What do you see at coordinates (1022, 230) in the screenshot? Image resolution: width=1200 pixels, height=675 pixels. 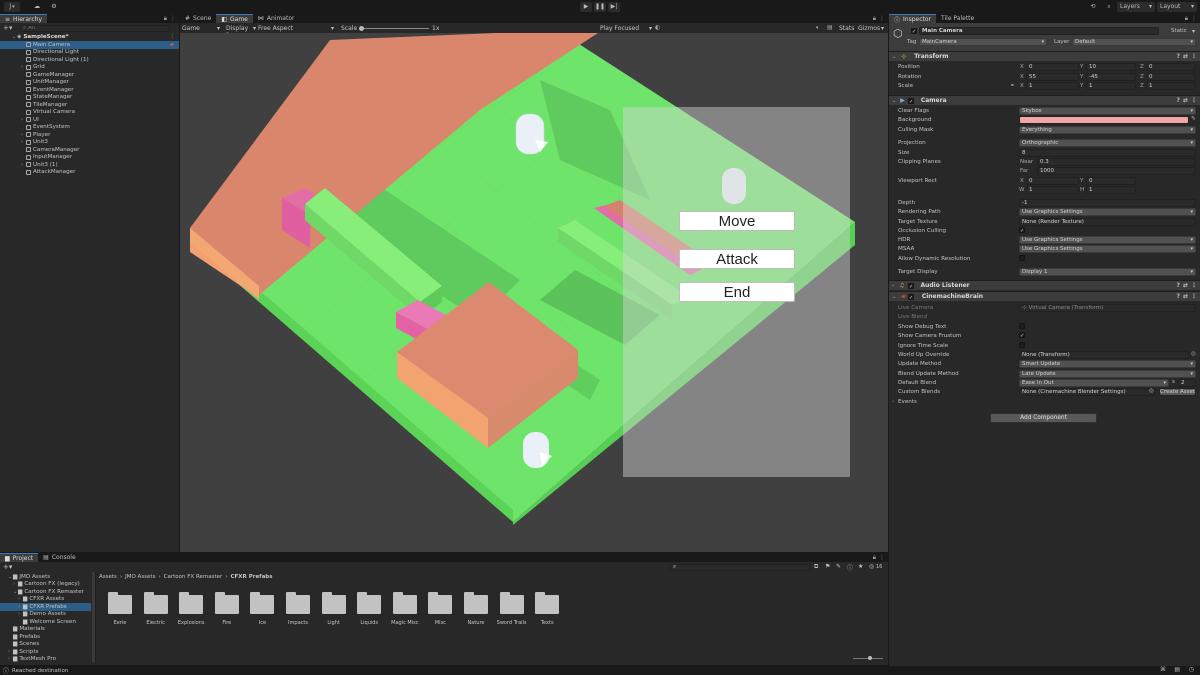 I see `occlusion-checkbox: ✓` at bounding box center [1022, 230].